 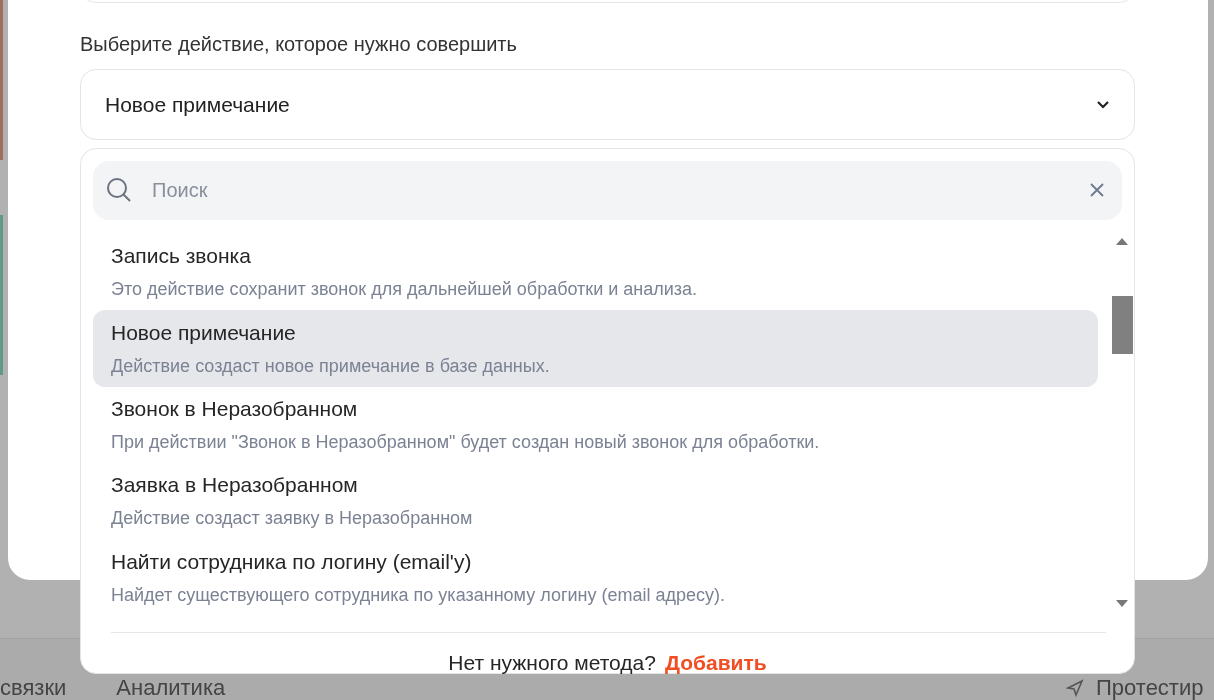 What do you see at coordinates (1122, 241) in the screenshot?
I see `scroll-up-icon` at bounding box center [1122, 241].